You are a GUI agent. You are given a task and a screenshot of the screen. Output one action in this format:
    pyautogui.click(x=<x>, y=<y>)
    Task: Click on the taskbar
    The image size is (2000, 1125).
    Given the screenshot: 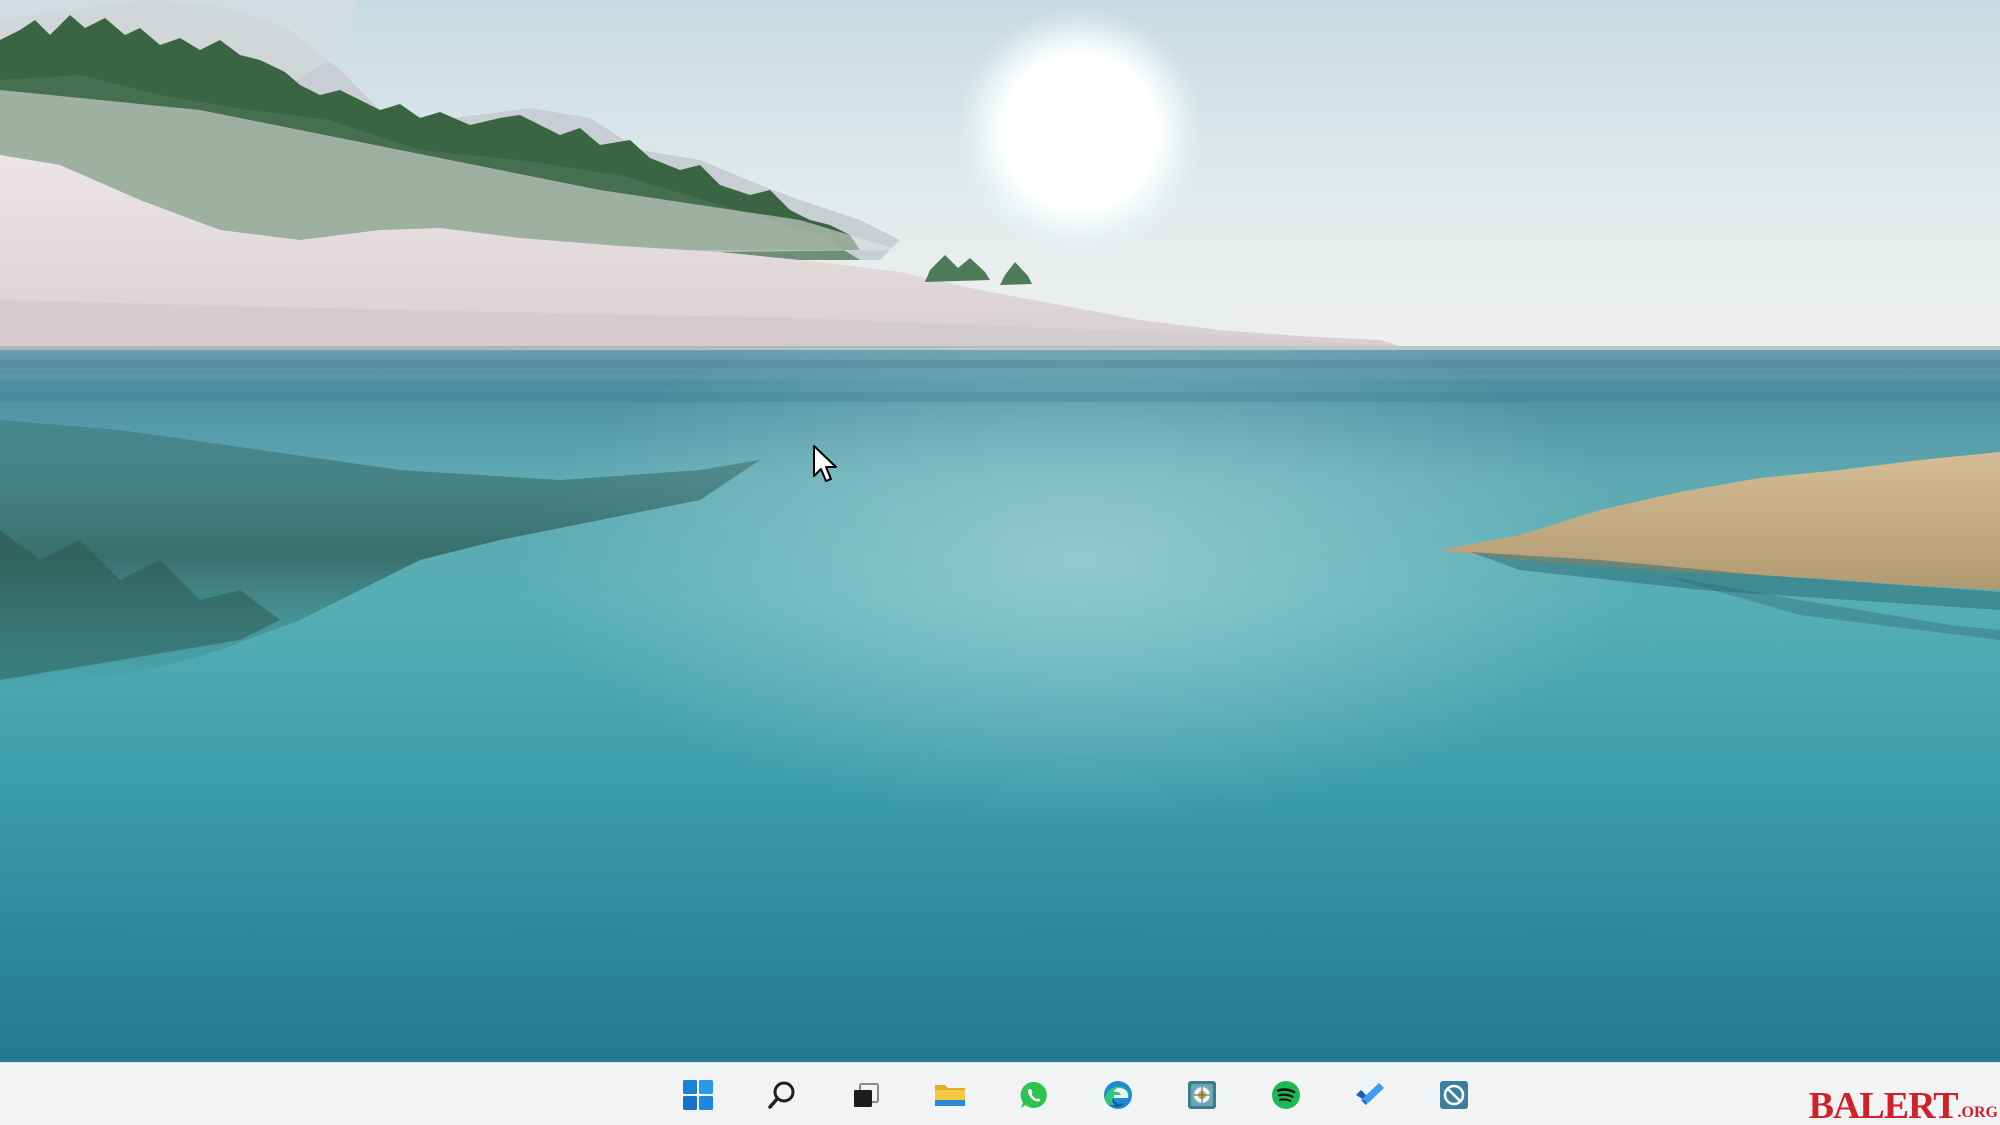 What is the action you would take?
    pyautogui.click(x=1000, y=1093)
    